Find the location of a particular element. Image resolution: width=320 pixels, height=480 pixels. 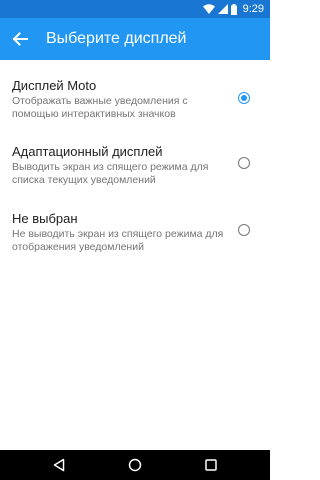

option-title: Не выбран is located at coordinates (45, 218).